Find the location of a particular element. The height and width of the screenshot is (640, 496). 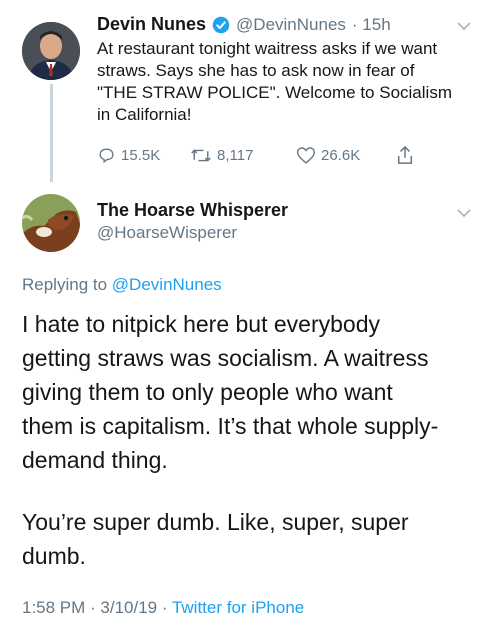

reply-text-line: getting straws was socialism. A waitress is located at coordinates (225, 358).